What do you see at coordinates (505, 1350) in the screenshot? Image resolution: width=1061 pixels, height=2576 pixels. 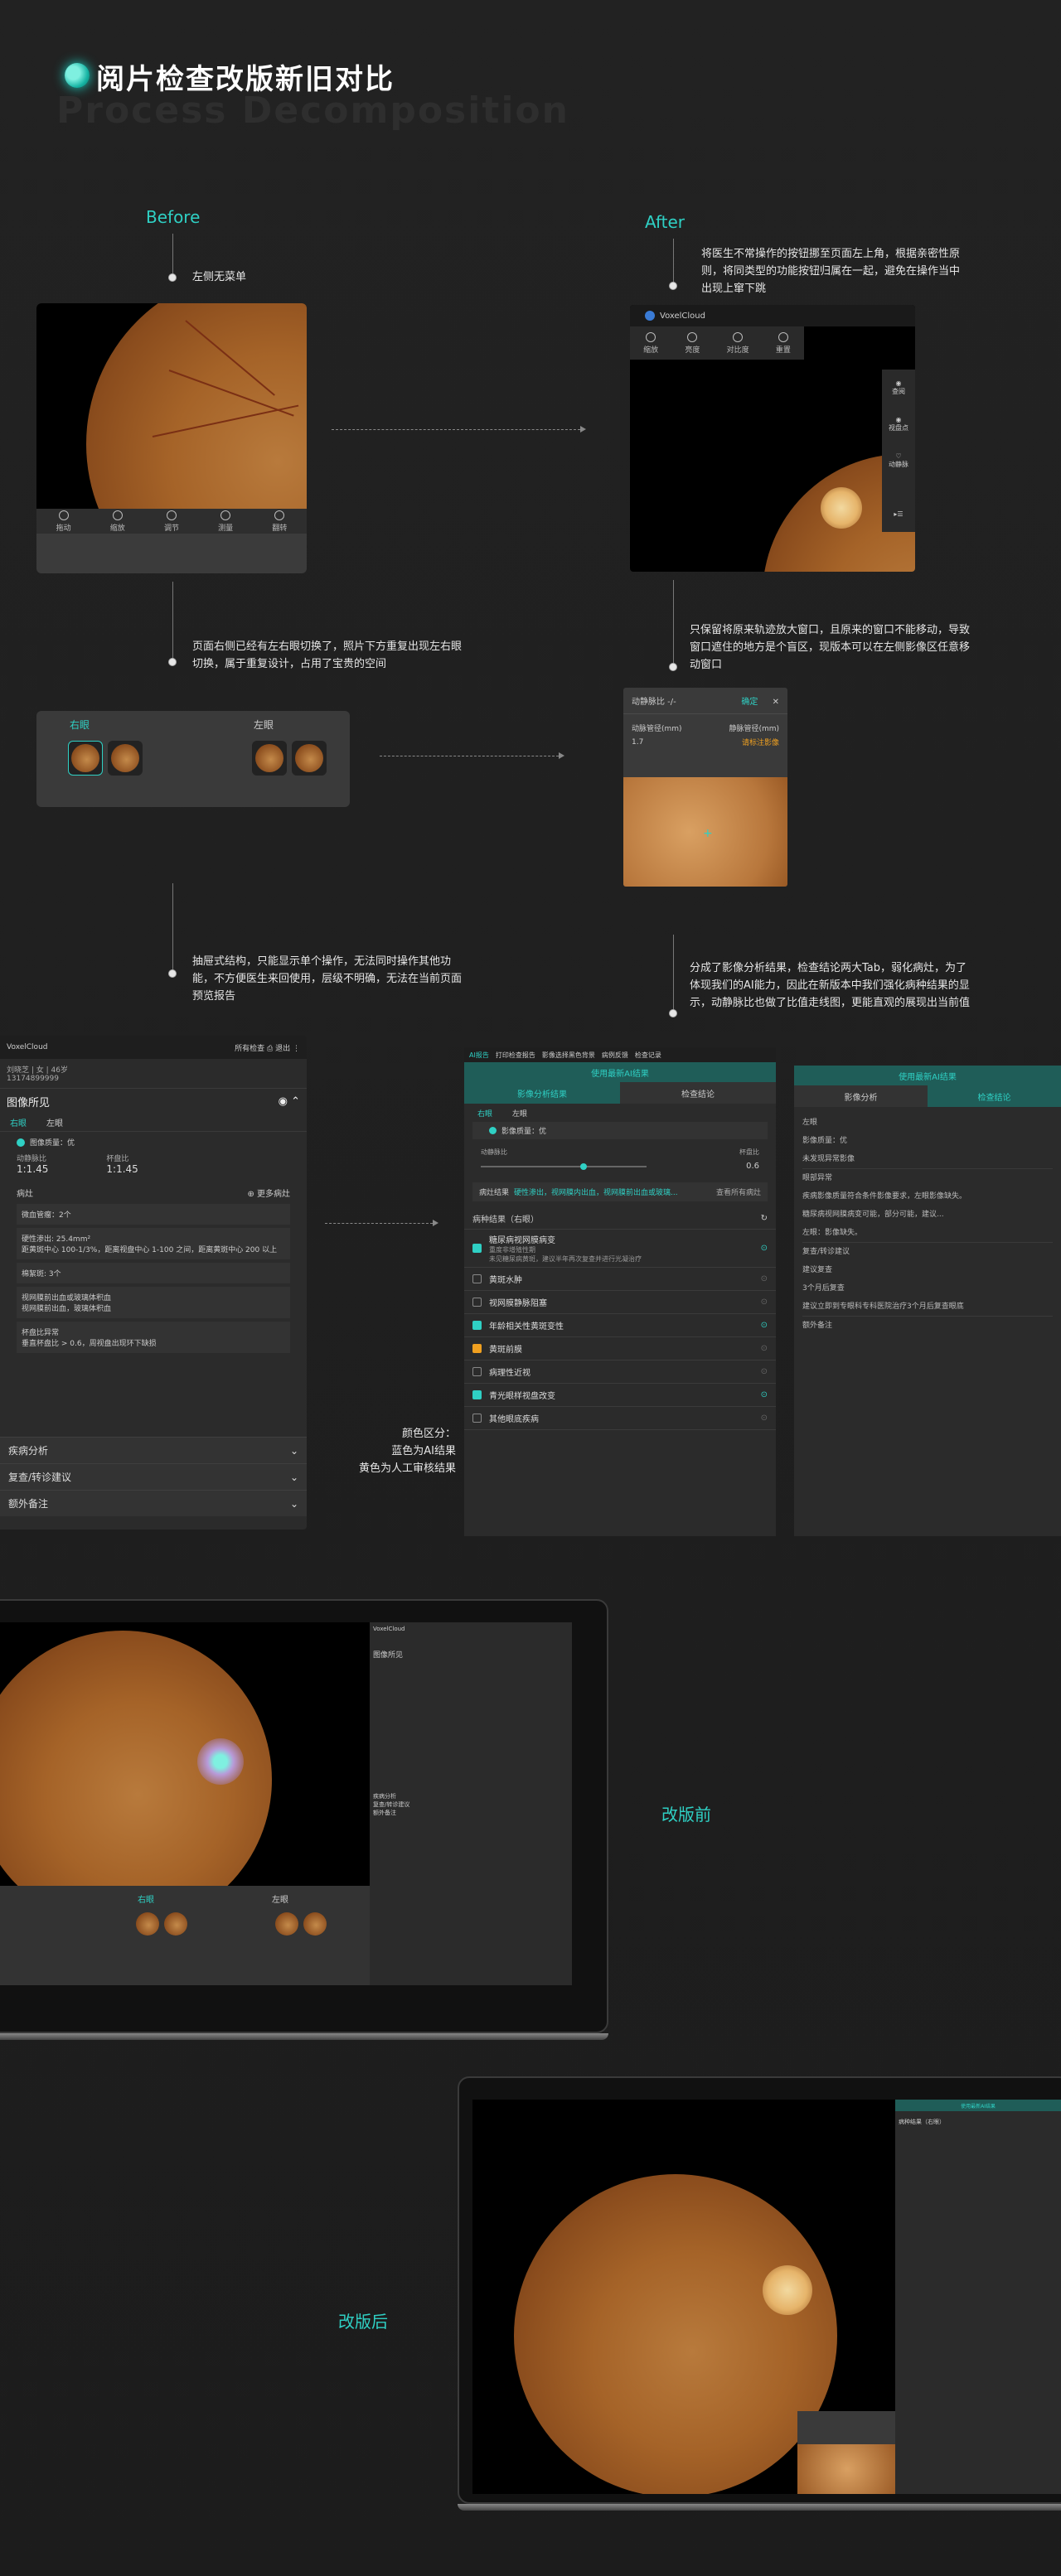 I see `disease-name: 黄斑前膜` at bounding box center [505, 1350].